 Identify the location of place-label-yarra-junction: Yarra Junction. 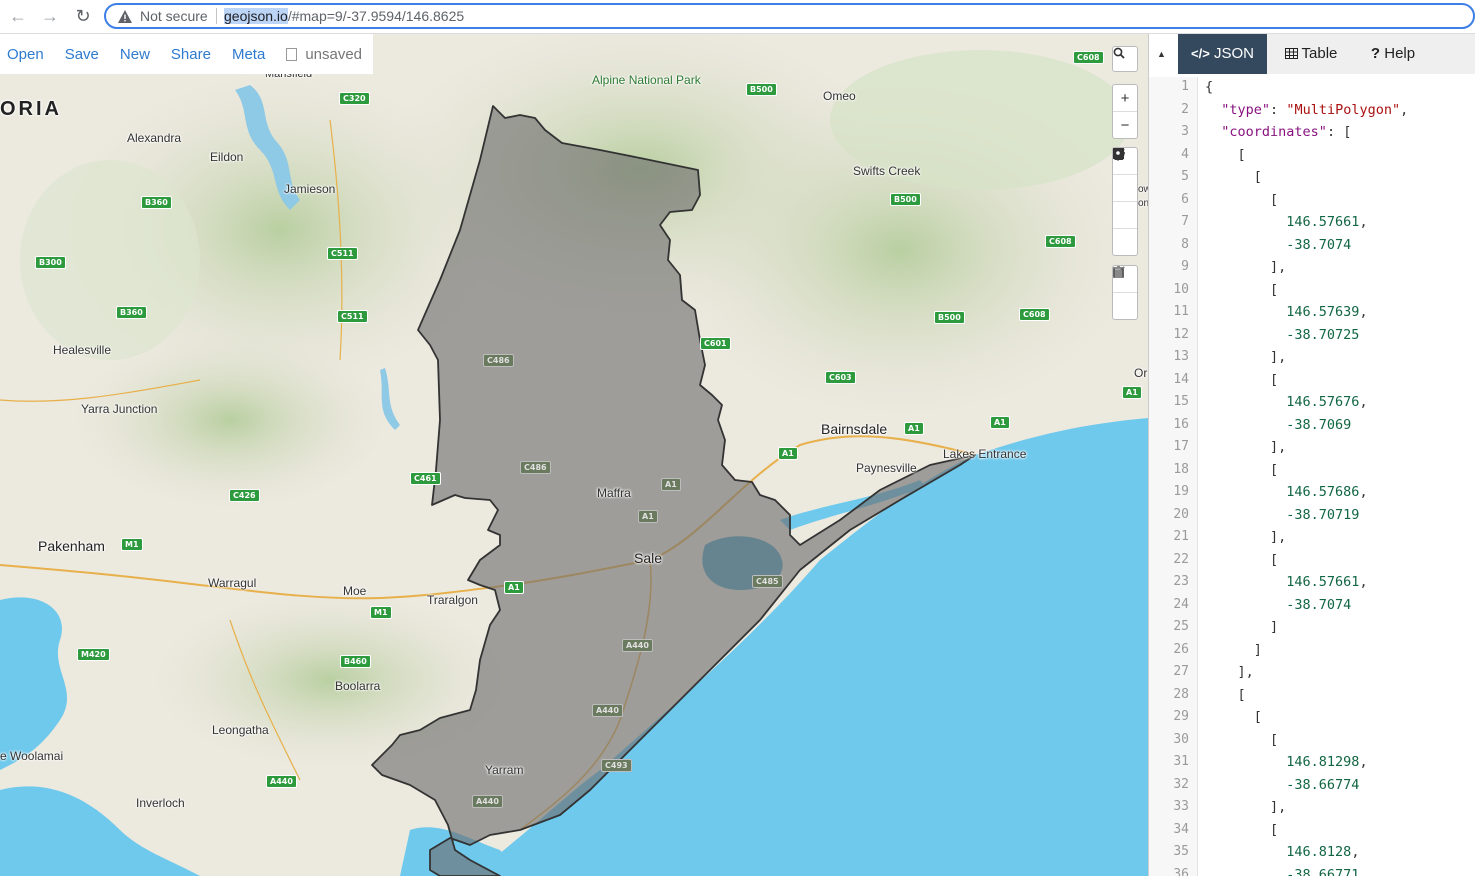
(119, 409).